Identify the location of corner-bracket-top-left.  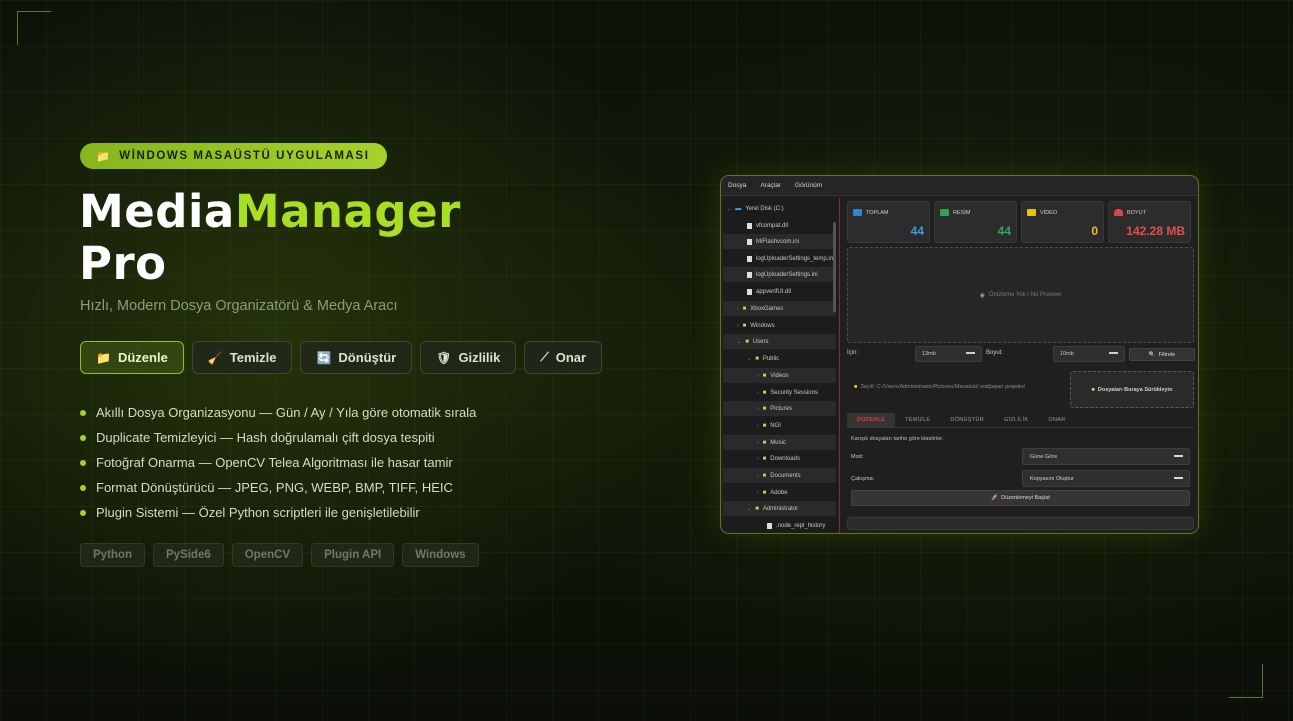
(34, 28).